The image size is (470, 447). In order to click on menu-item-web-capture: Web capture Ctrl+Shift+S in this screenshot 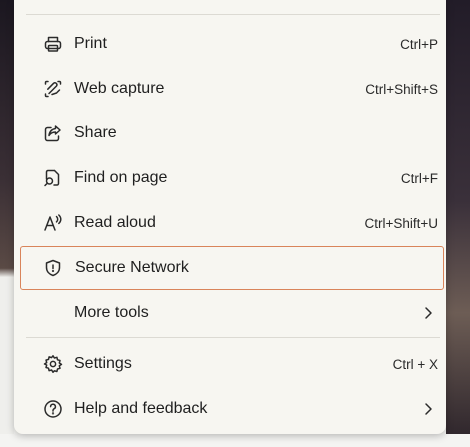, I will do `click(232, 89)`.